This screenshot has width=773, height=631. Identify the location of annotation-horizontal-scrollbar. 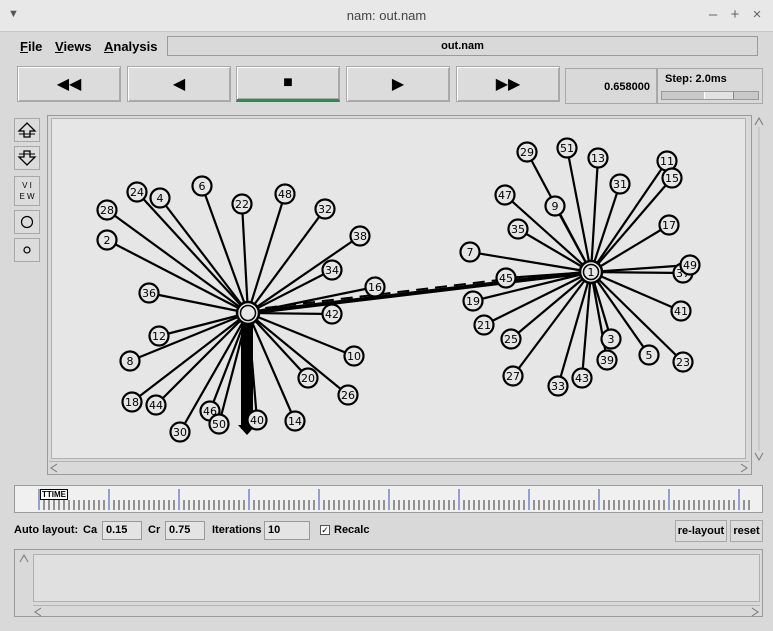
(396, 611).